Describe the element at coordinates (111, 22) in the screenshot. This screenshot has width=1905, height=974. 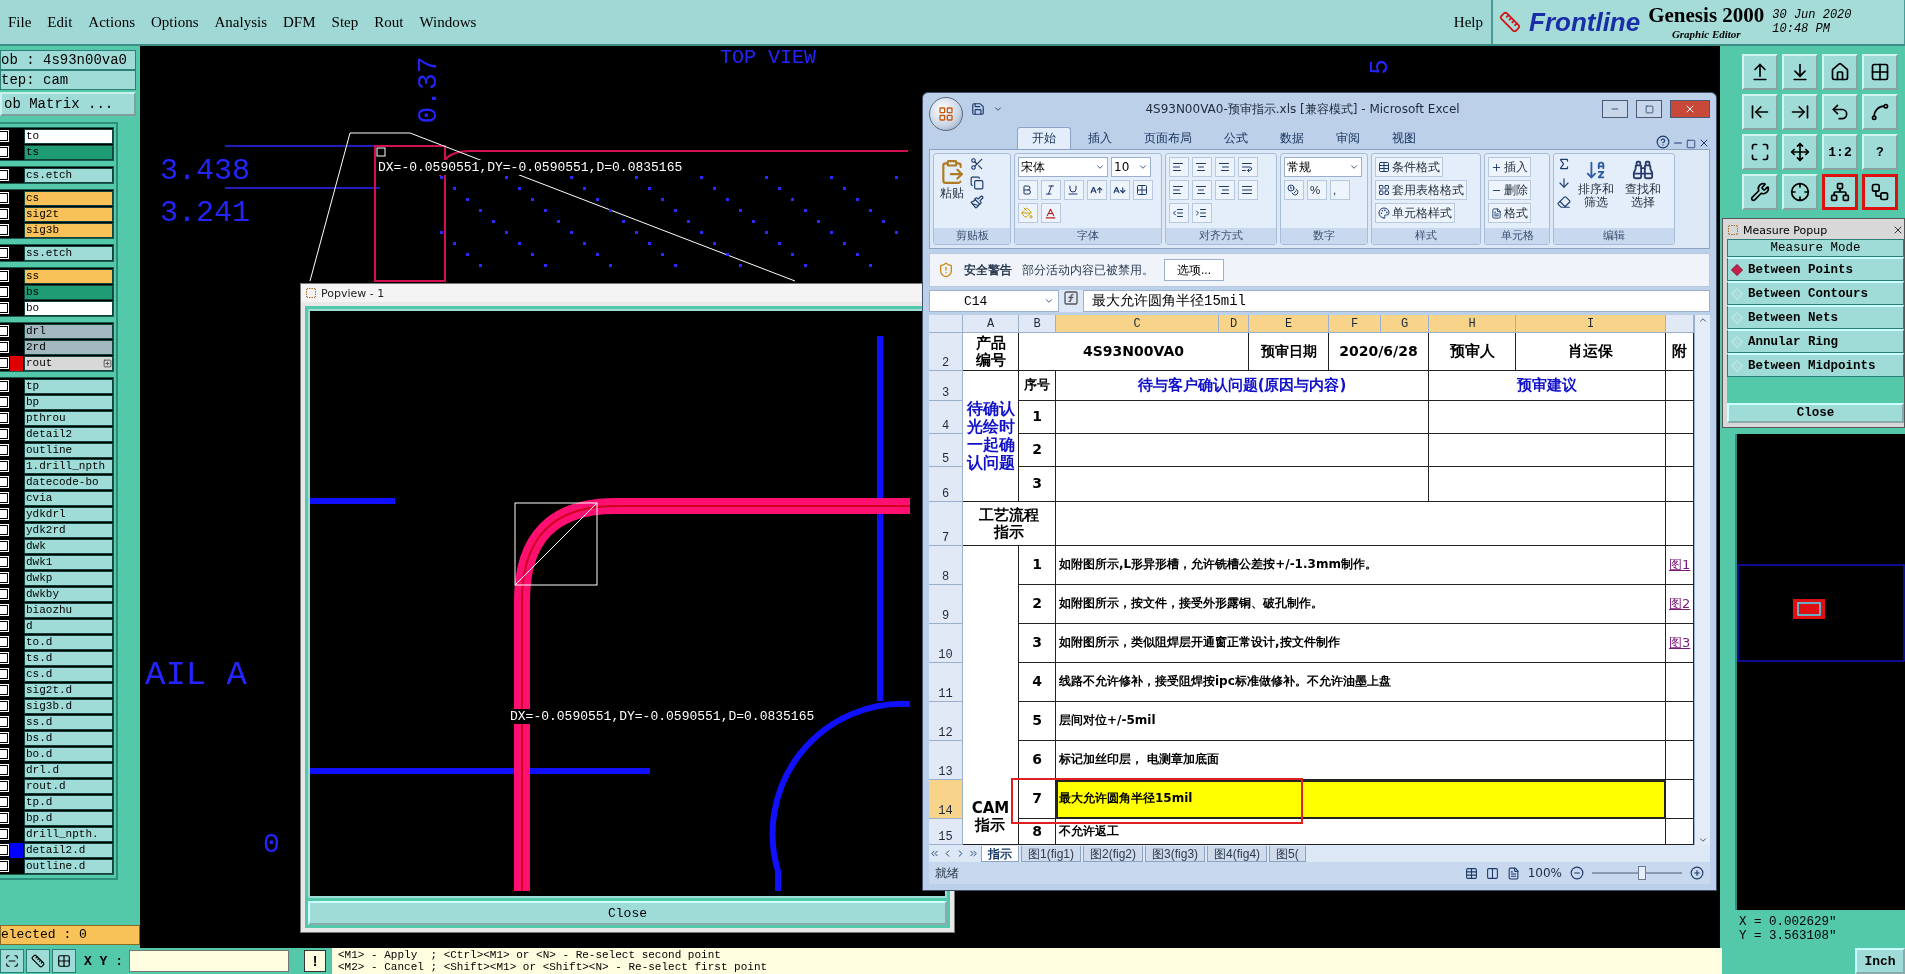
I see `menu-item: Actions` at that location.